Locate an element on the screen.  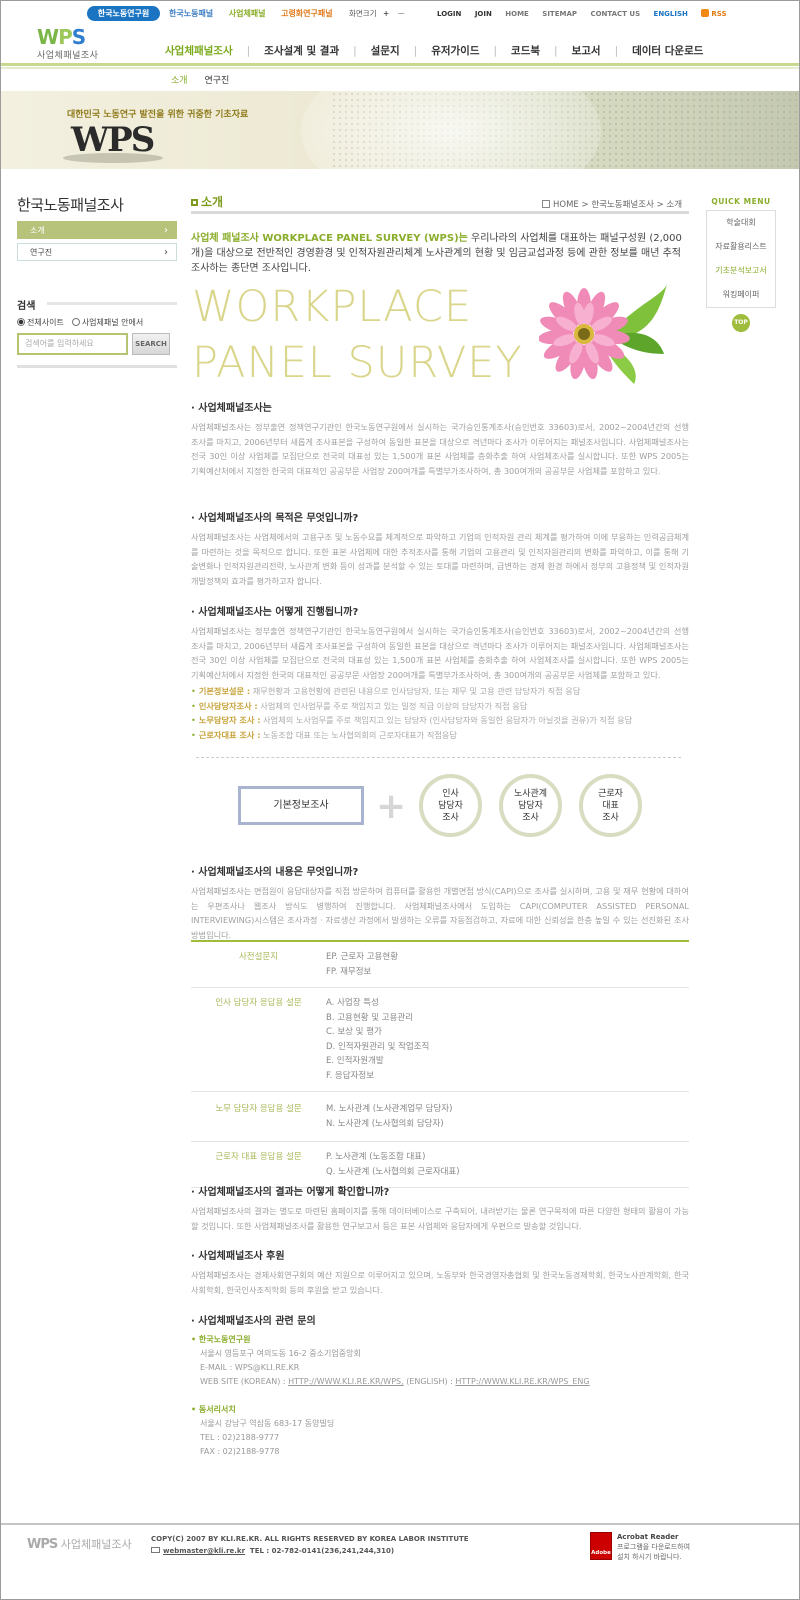
section-heading: · 사업체패널조사의 결과는 어떻게 확인합니까? is located at coordinates (290, 1192).